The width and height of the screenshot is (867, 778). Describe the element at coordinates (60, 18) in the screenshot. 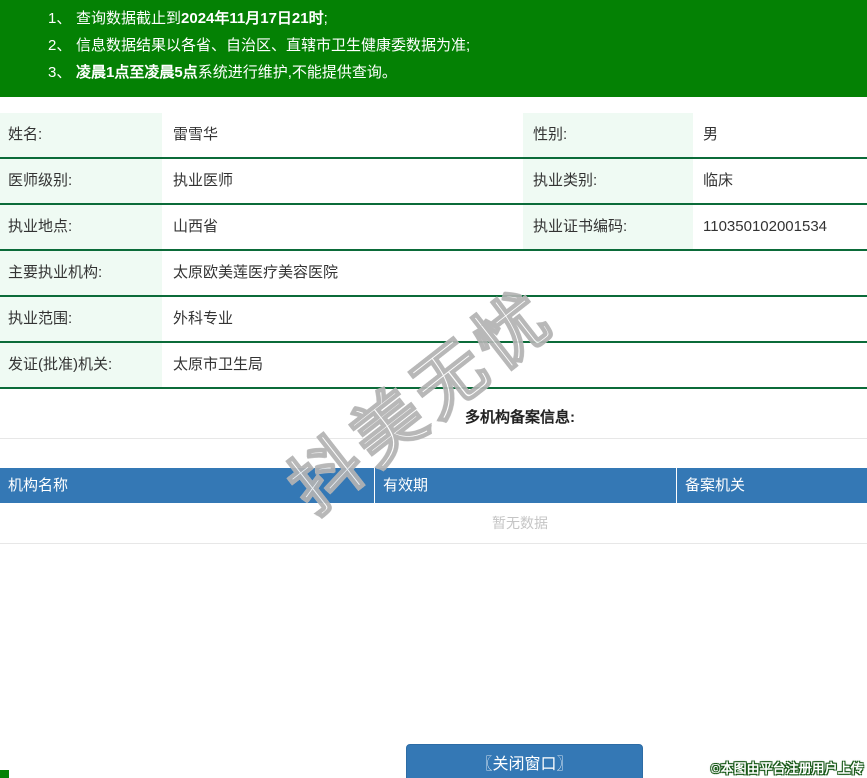

I see `notice-line-number: 1、` at that location.